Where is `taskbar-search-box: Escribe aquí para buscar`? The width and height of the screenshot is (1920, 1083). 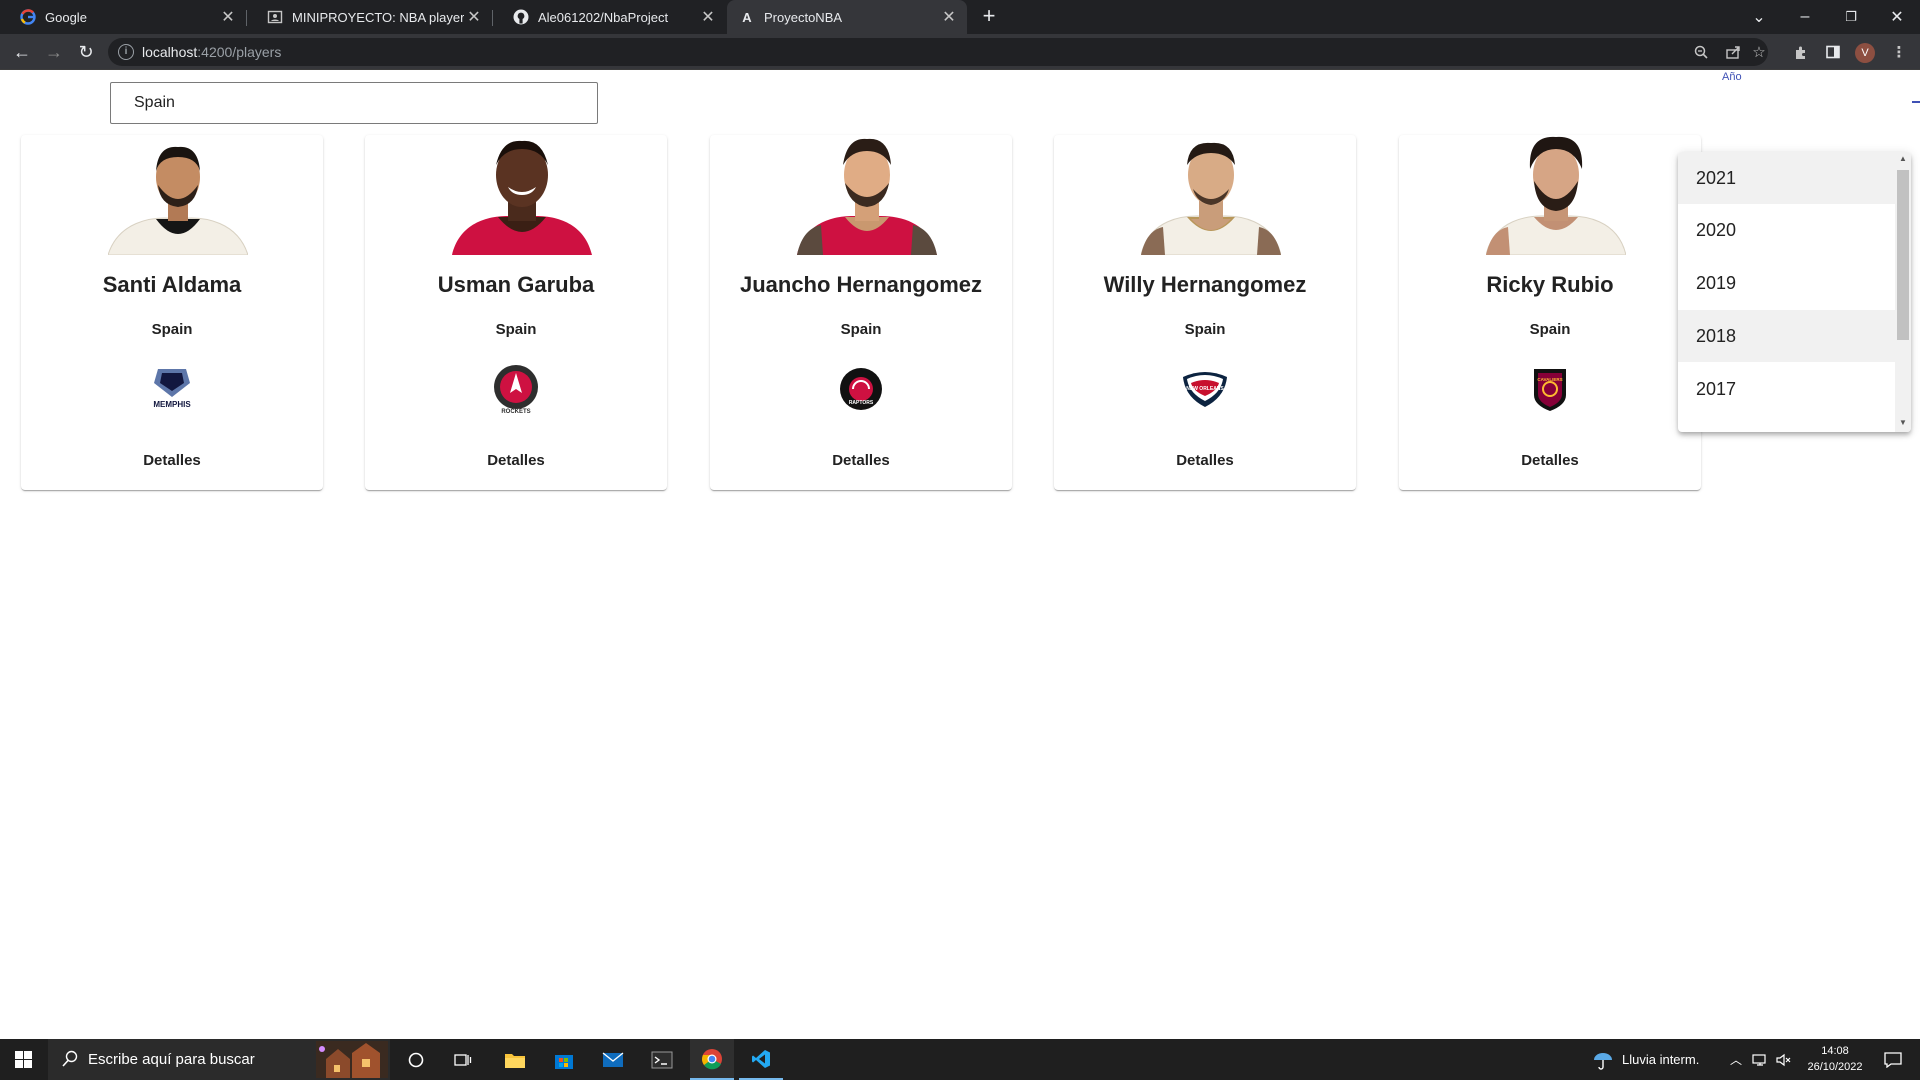
taskbar-search-box: Escribe aquí para buscar is located at coordinates (219, 1059).